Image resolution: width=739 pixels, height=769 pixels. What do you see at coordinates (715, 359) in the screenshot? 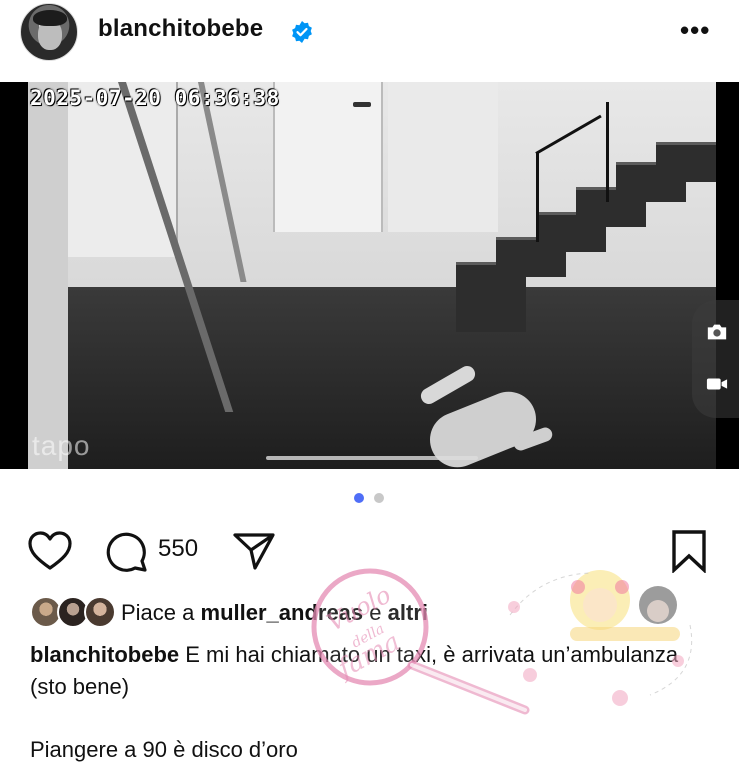
I see `camera-side-controls` at bounding box center [715, 359].